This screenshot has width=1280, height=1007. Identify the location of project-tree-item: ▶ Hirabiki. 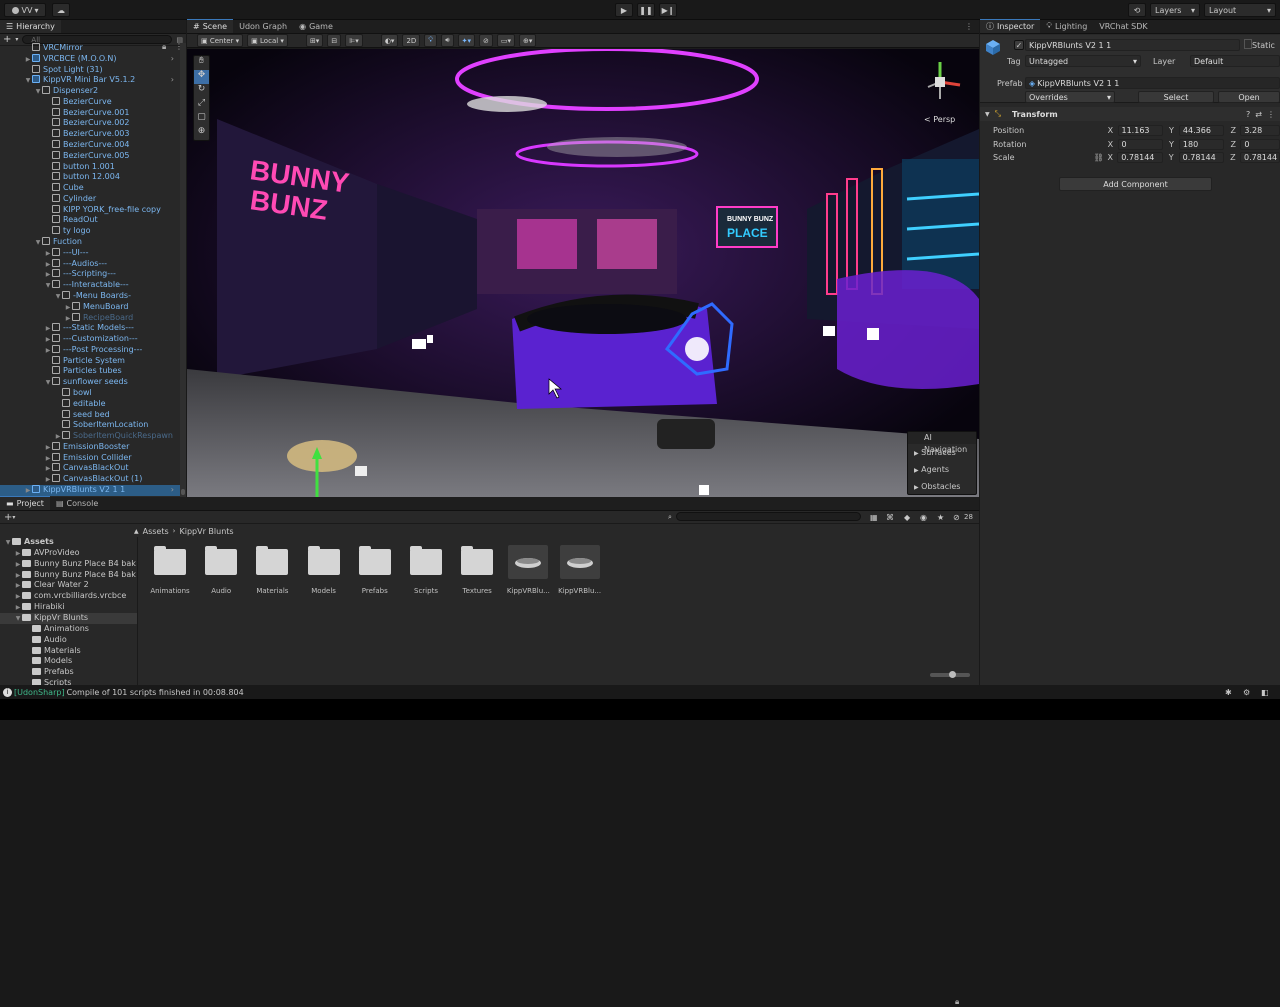
(68, 607).